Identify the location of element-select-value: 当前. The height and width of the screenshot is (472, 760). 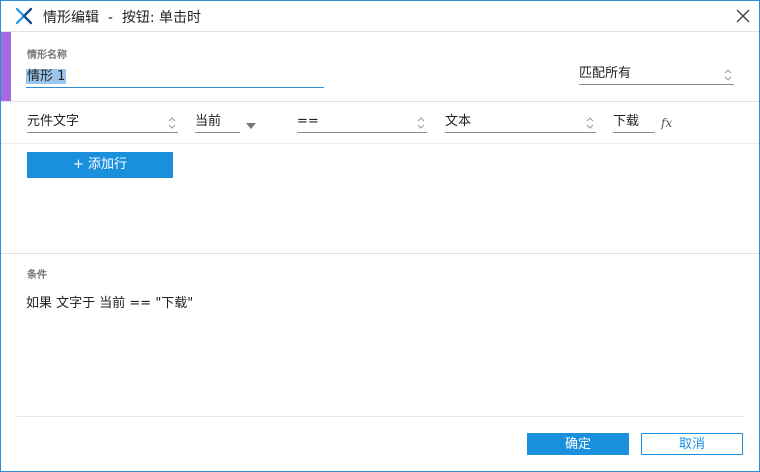
(208, 121).